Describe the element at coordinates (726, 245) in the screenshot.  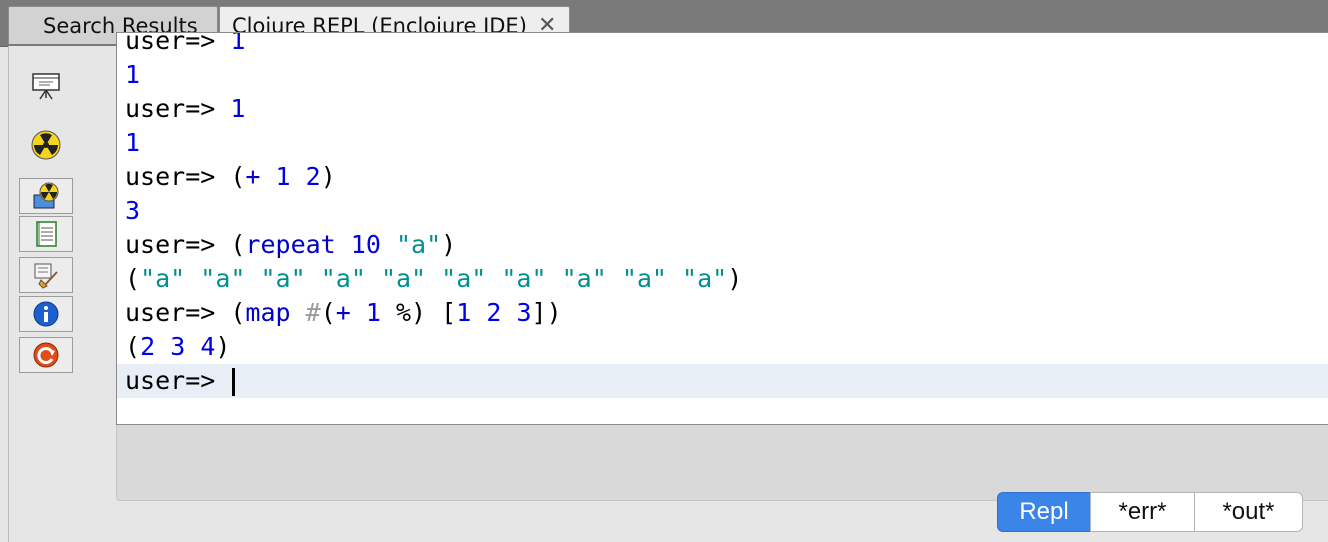
I see `repl-line: user=> (repeat 10 "a")` at that location.